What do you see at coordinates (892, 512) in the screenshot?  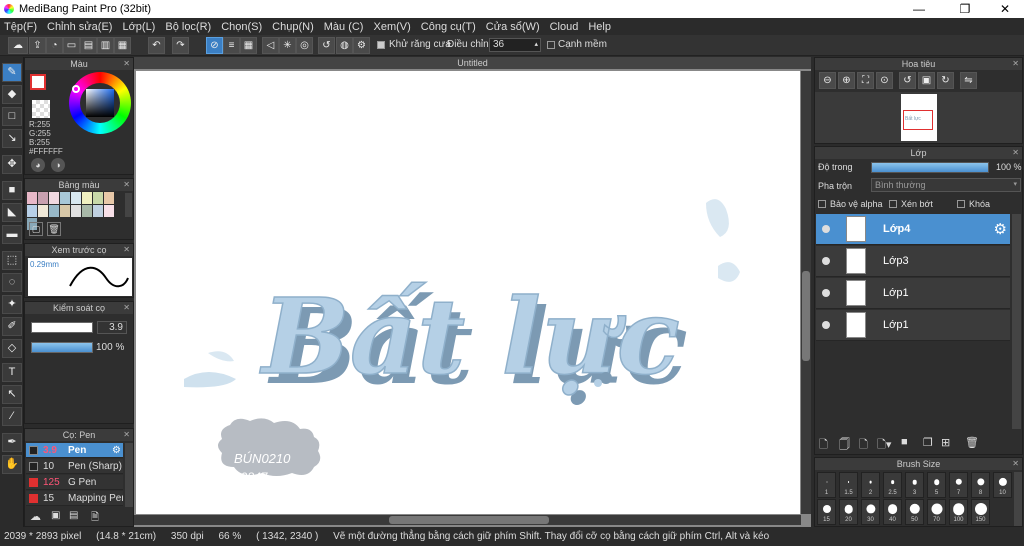 I see `brush-size-preset: 40` at bounding box center [892, 512].